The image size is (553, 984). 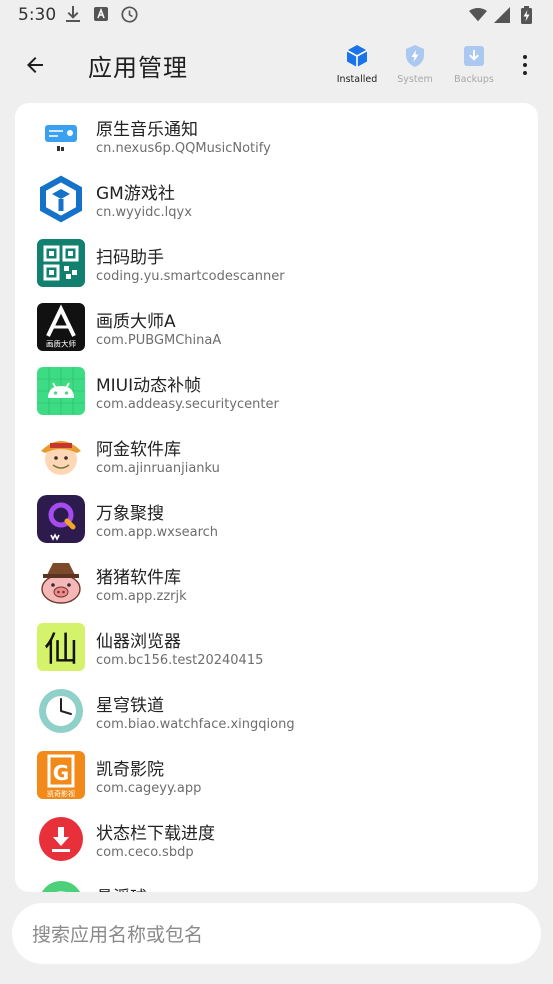 What do you see at coordinates (276, 519) in the screenshot?
I see `list-item: 万象聚搜 com.app.wxsearch` at bounding box center [276, 519].